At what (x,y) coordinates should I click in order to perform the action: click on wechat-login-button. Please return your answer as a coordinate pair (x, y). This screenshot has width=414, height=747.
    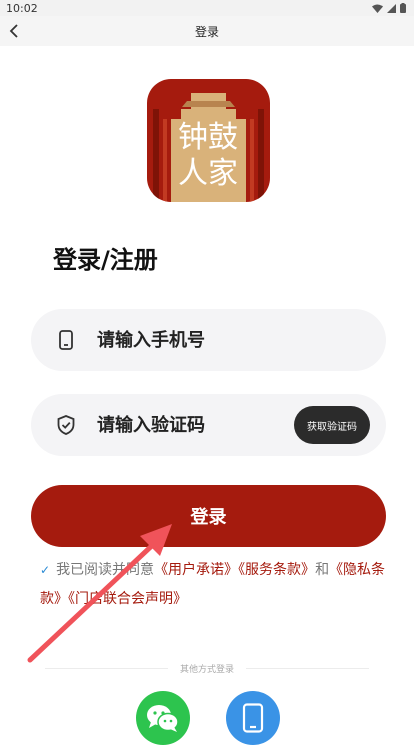
    Looking at the image, I should click on (163, 718).